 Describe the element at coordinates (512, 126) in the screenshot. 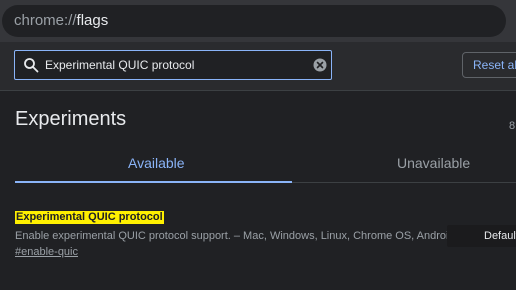

I see `version-text: 8` at that location.